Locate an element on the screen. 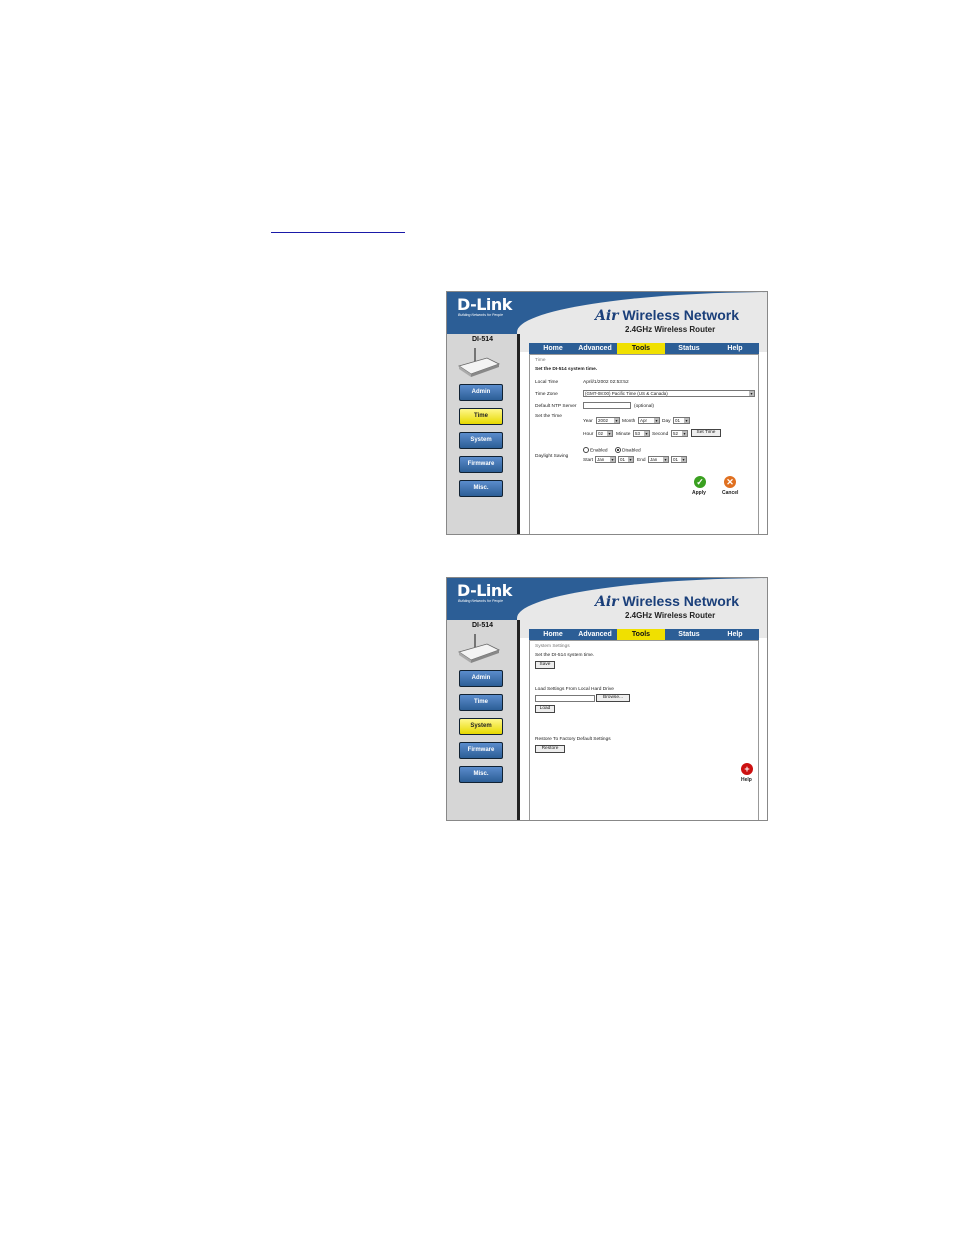 The image size is (954, 1235). load-button: Load is located at coordinates (545, 709).